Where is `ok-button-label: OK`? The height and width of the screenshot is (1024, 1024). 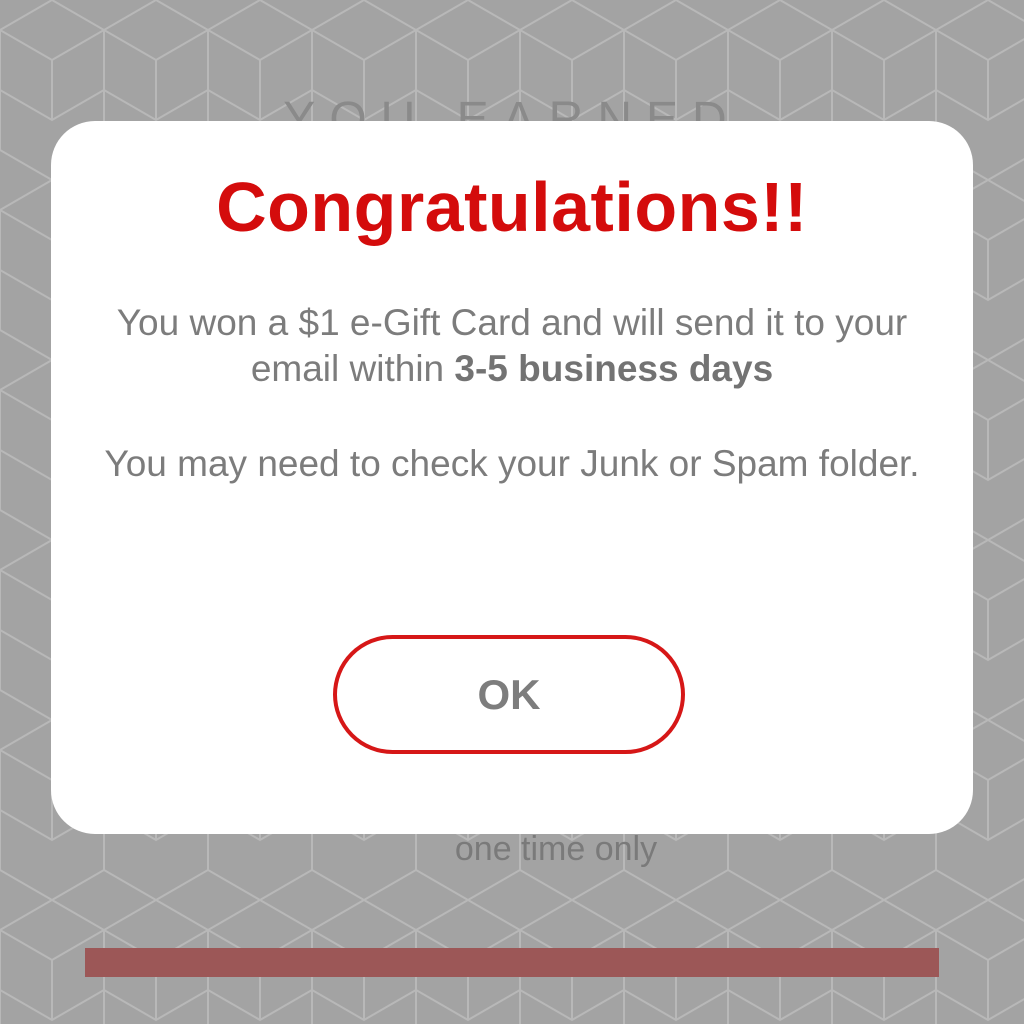
ok-button-label: OK is located at coordinates (509, 694).